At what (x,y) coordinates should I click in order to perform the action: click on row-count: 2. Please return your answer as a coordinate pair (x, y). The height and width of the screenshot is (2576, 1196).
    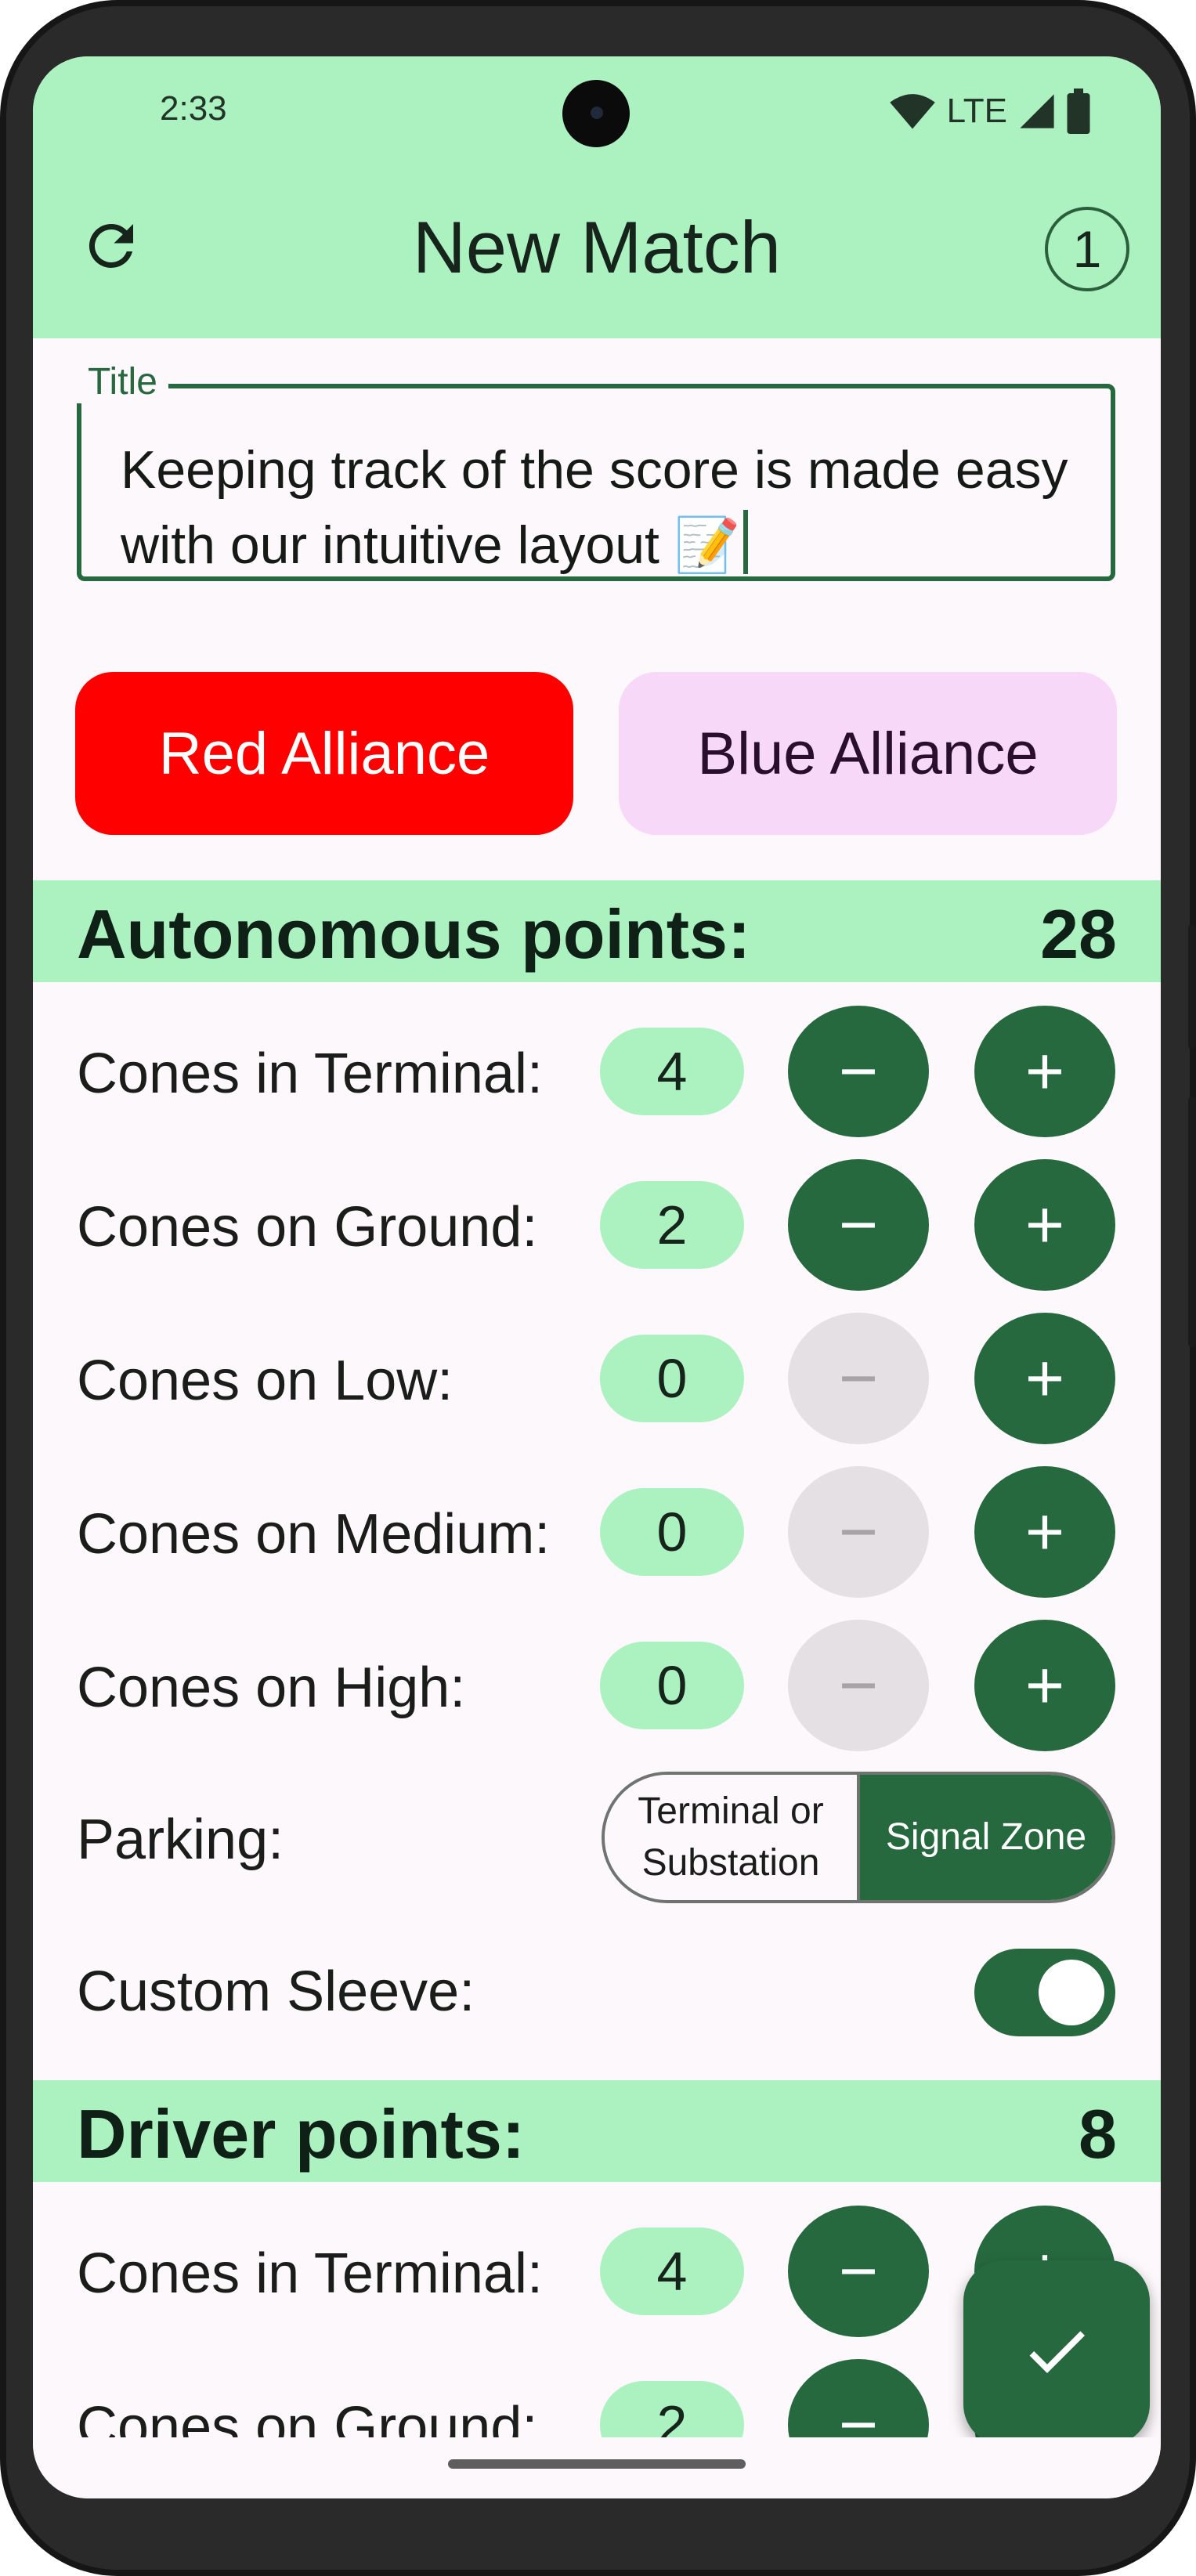
    Looking at the image, I should click on (672, 1225).